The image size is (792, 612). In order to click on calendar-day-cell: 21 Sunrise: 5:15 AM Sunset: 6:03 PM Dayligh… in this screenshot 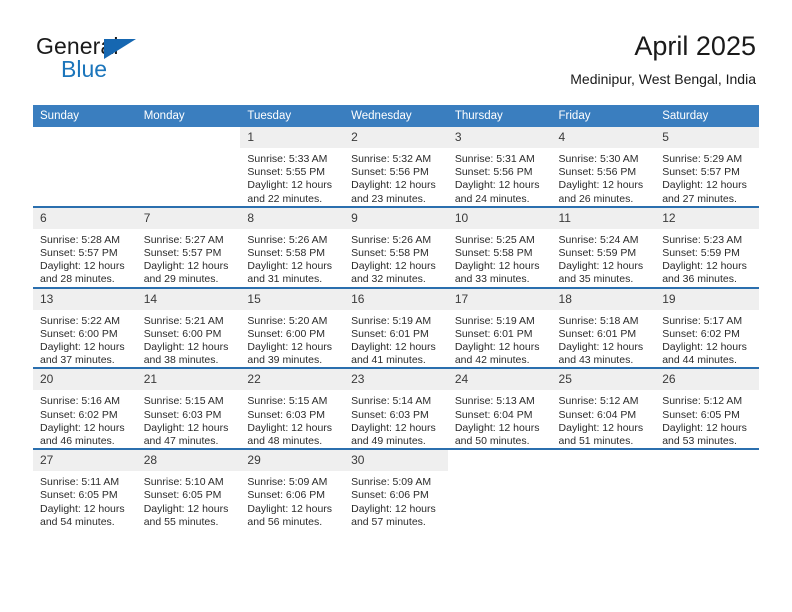, I will do `click(188, 408)`.